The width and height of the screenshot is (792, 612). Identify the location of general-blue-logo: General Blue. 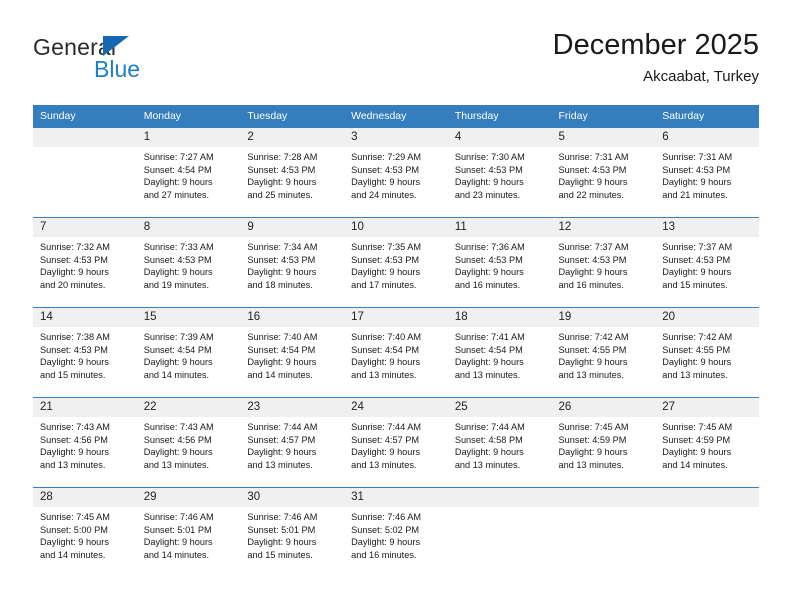
(148, 59).